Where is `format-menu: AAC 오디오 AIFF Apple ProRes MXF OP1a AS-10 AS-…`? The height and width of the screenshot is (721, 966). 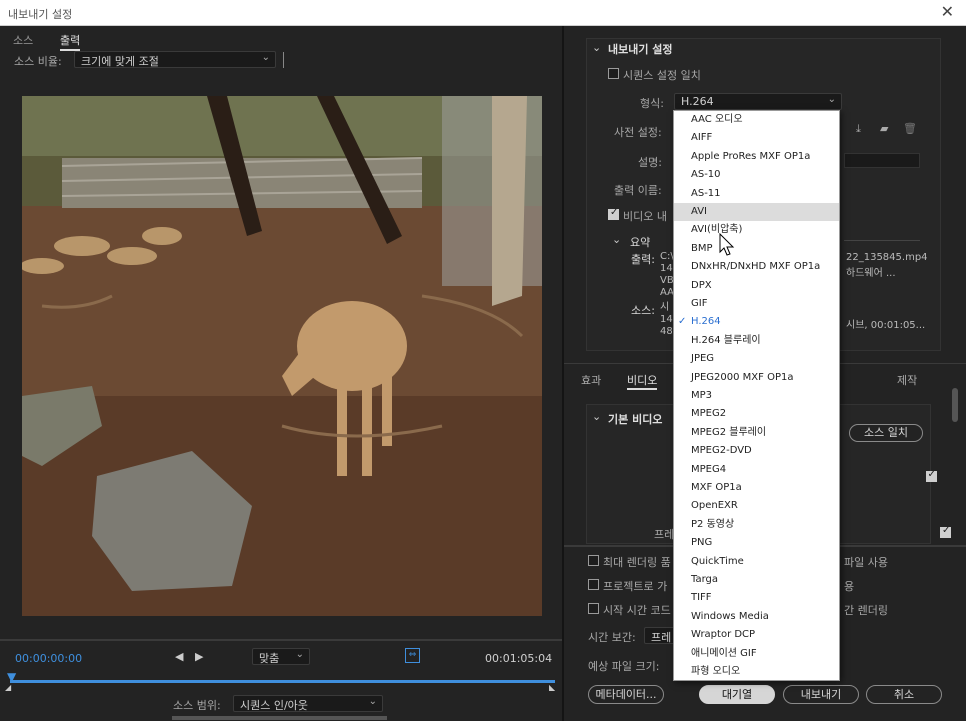 format-menu: AAC 오디오 AIFF Apple ProRes MXF OP1a AS-10 AS-… is located at coordinates (756, 395).